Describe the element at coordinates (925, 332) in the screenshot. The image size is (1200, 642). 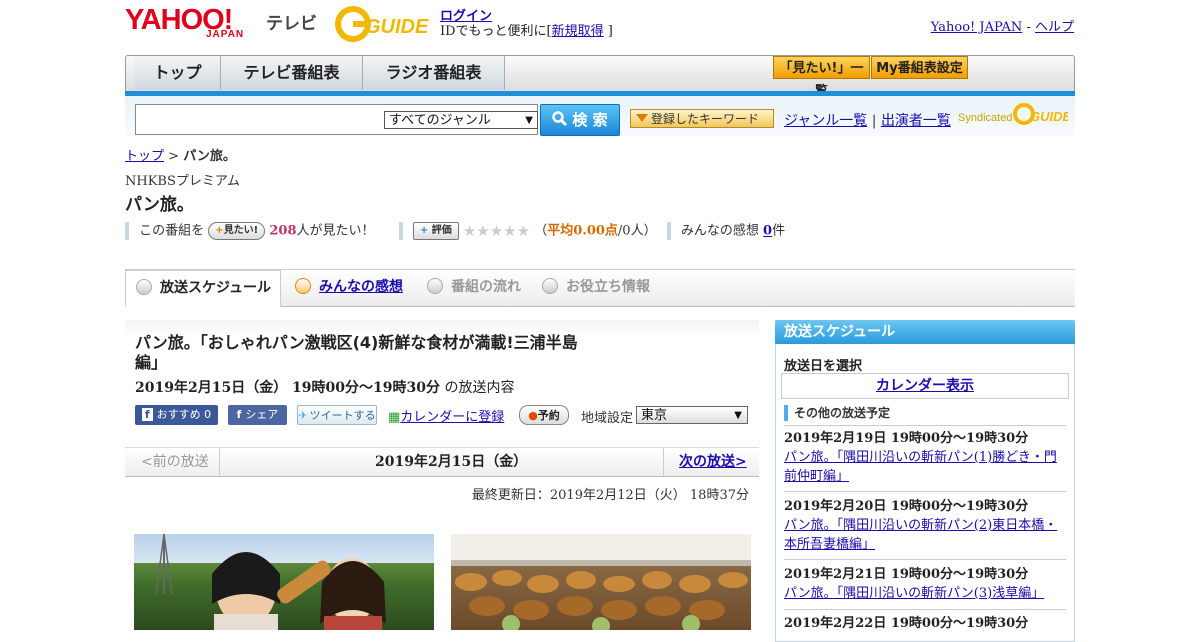
I see `sidebar-heading: 放送スケジュール` at that location.